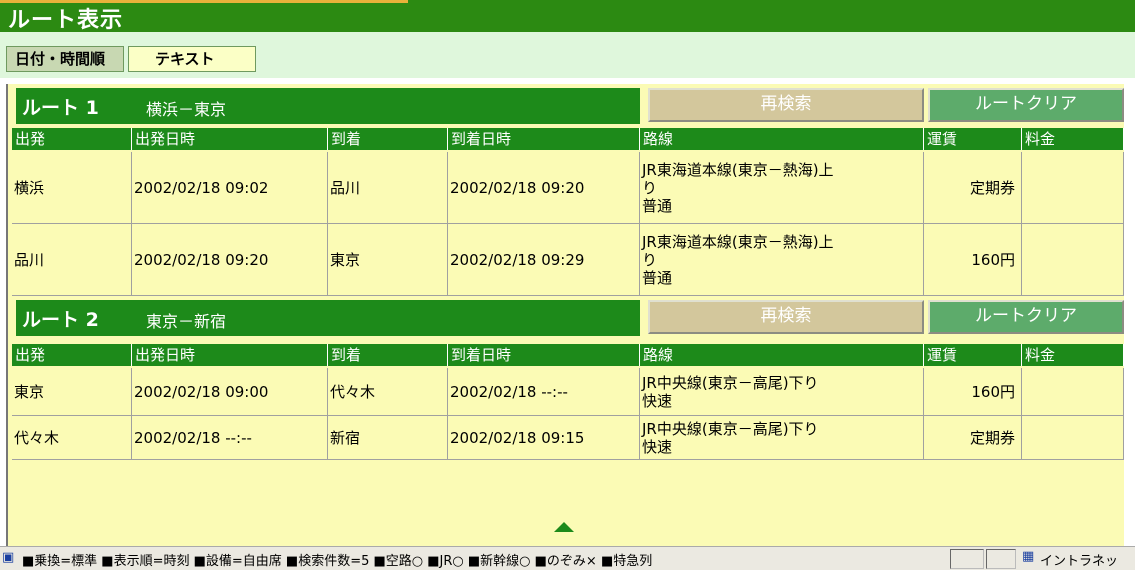 The width and height of the screenshot is (1135, 570). What do you see at coordinates (544, 260) in the screenshot?
I see `table-cell-arrive-time: 2002/02/18 09:29` at bounding box center [544, 260].